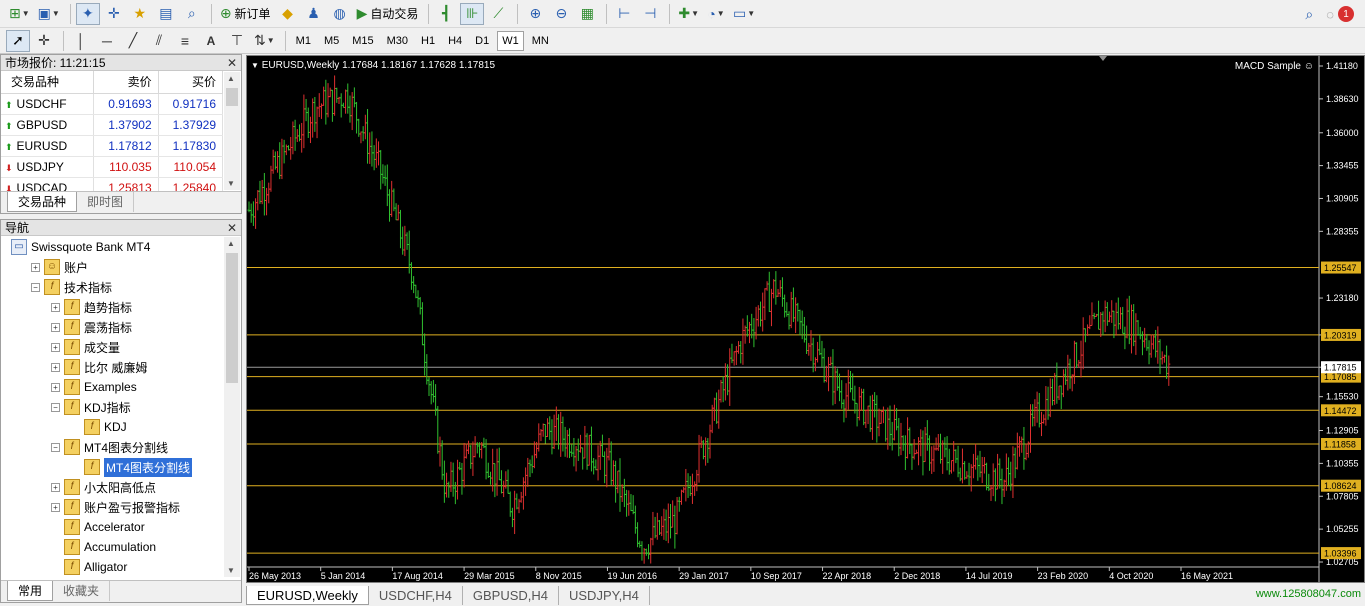  I want to click on navigator-item: + f 小太阳高低点, so click(113, 487).